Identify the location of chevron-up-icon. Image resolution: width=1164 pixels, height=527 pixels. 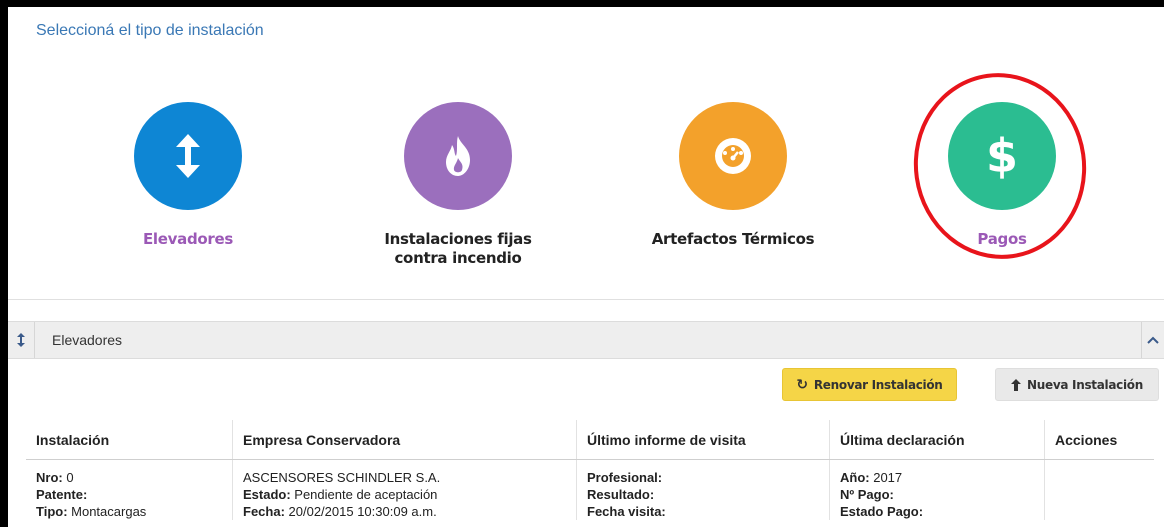
(1152, 340).